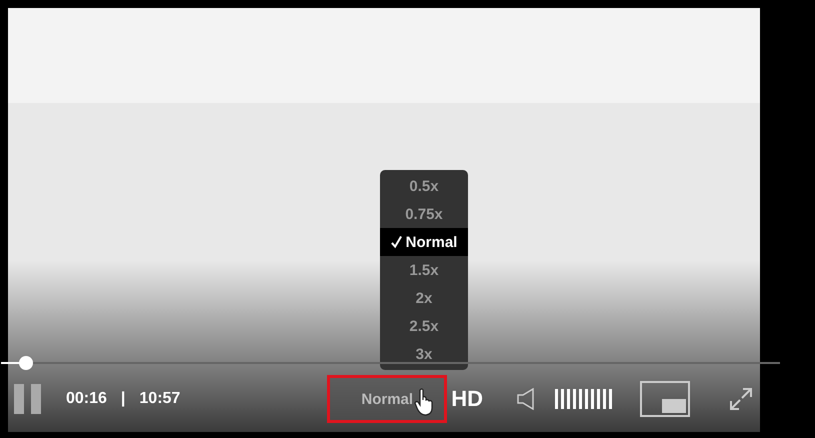  I want to click on speed-option: 1.5x, so click(424, 270).